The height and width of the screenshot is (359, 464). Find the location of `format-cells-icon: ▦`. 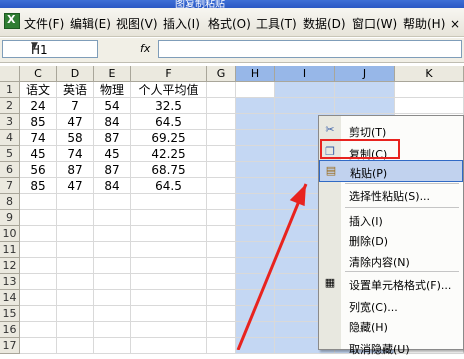

format-cells-icon: ▦ is located at coordinates (330, 282).